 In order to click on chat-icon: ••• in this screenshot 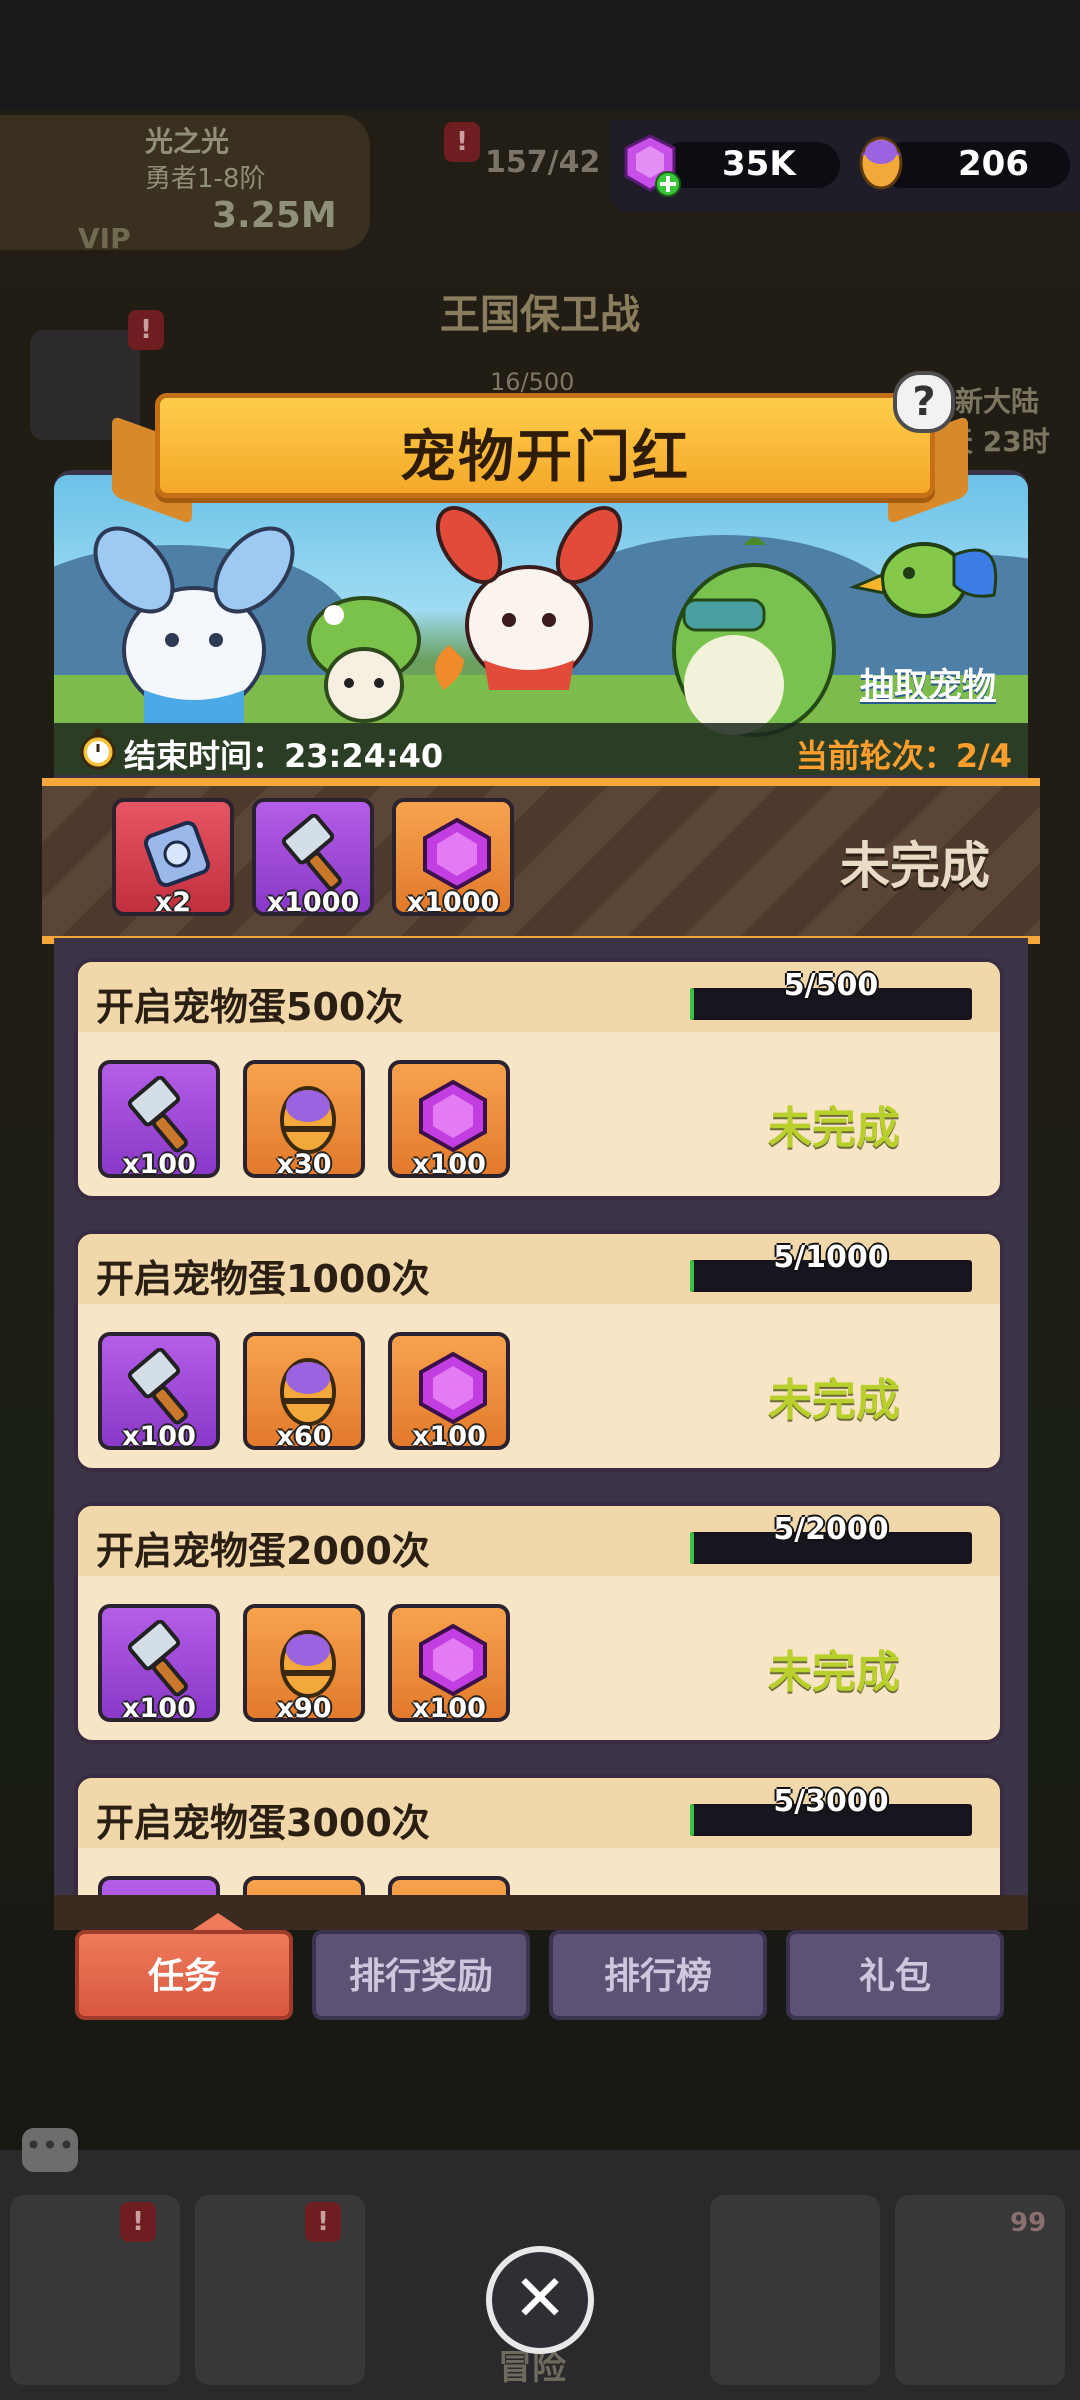, I will do `click(50, 2150)`.